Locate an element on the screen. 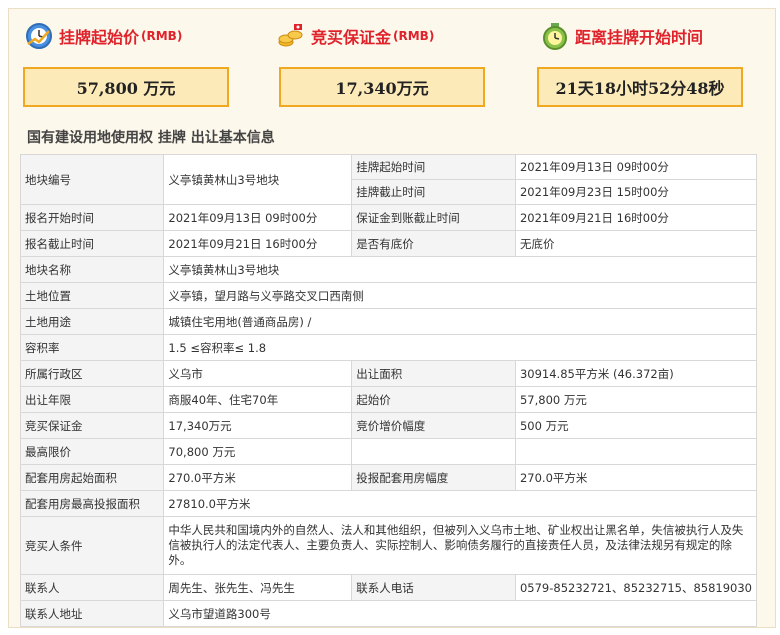  deposit-deadline-value: 2021年09月21日 16时00分 is located at coordinates (636, 217).